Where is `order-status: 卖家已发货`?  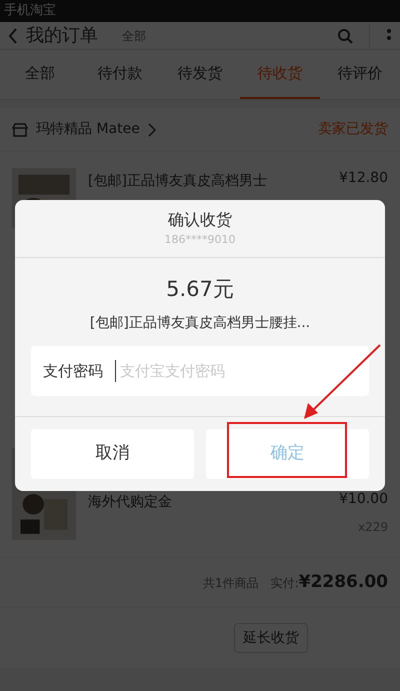
order-status: 卖家已发货 is located at coordinates (353, 129).